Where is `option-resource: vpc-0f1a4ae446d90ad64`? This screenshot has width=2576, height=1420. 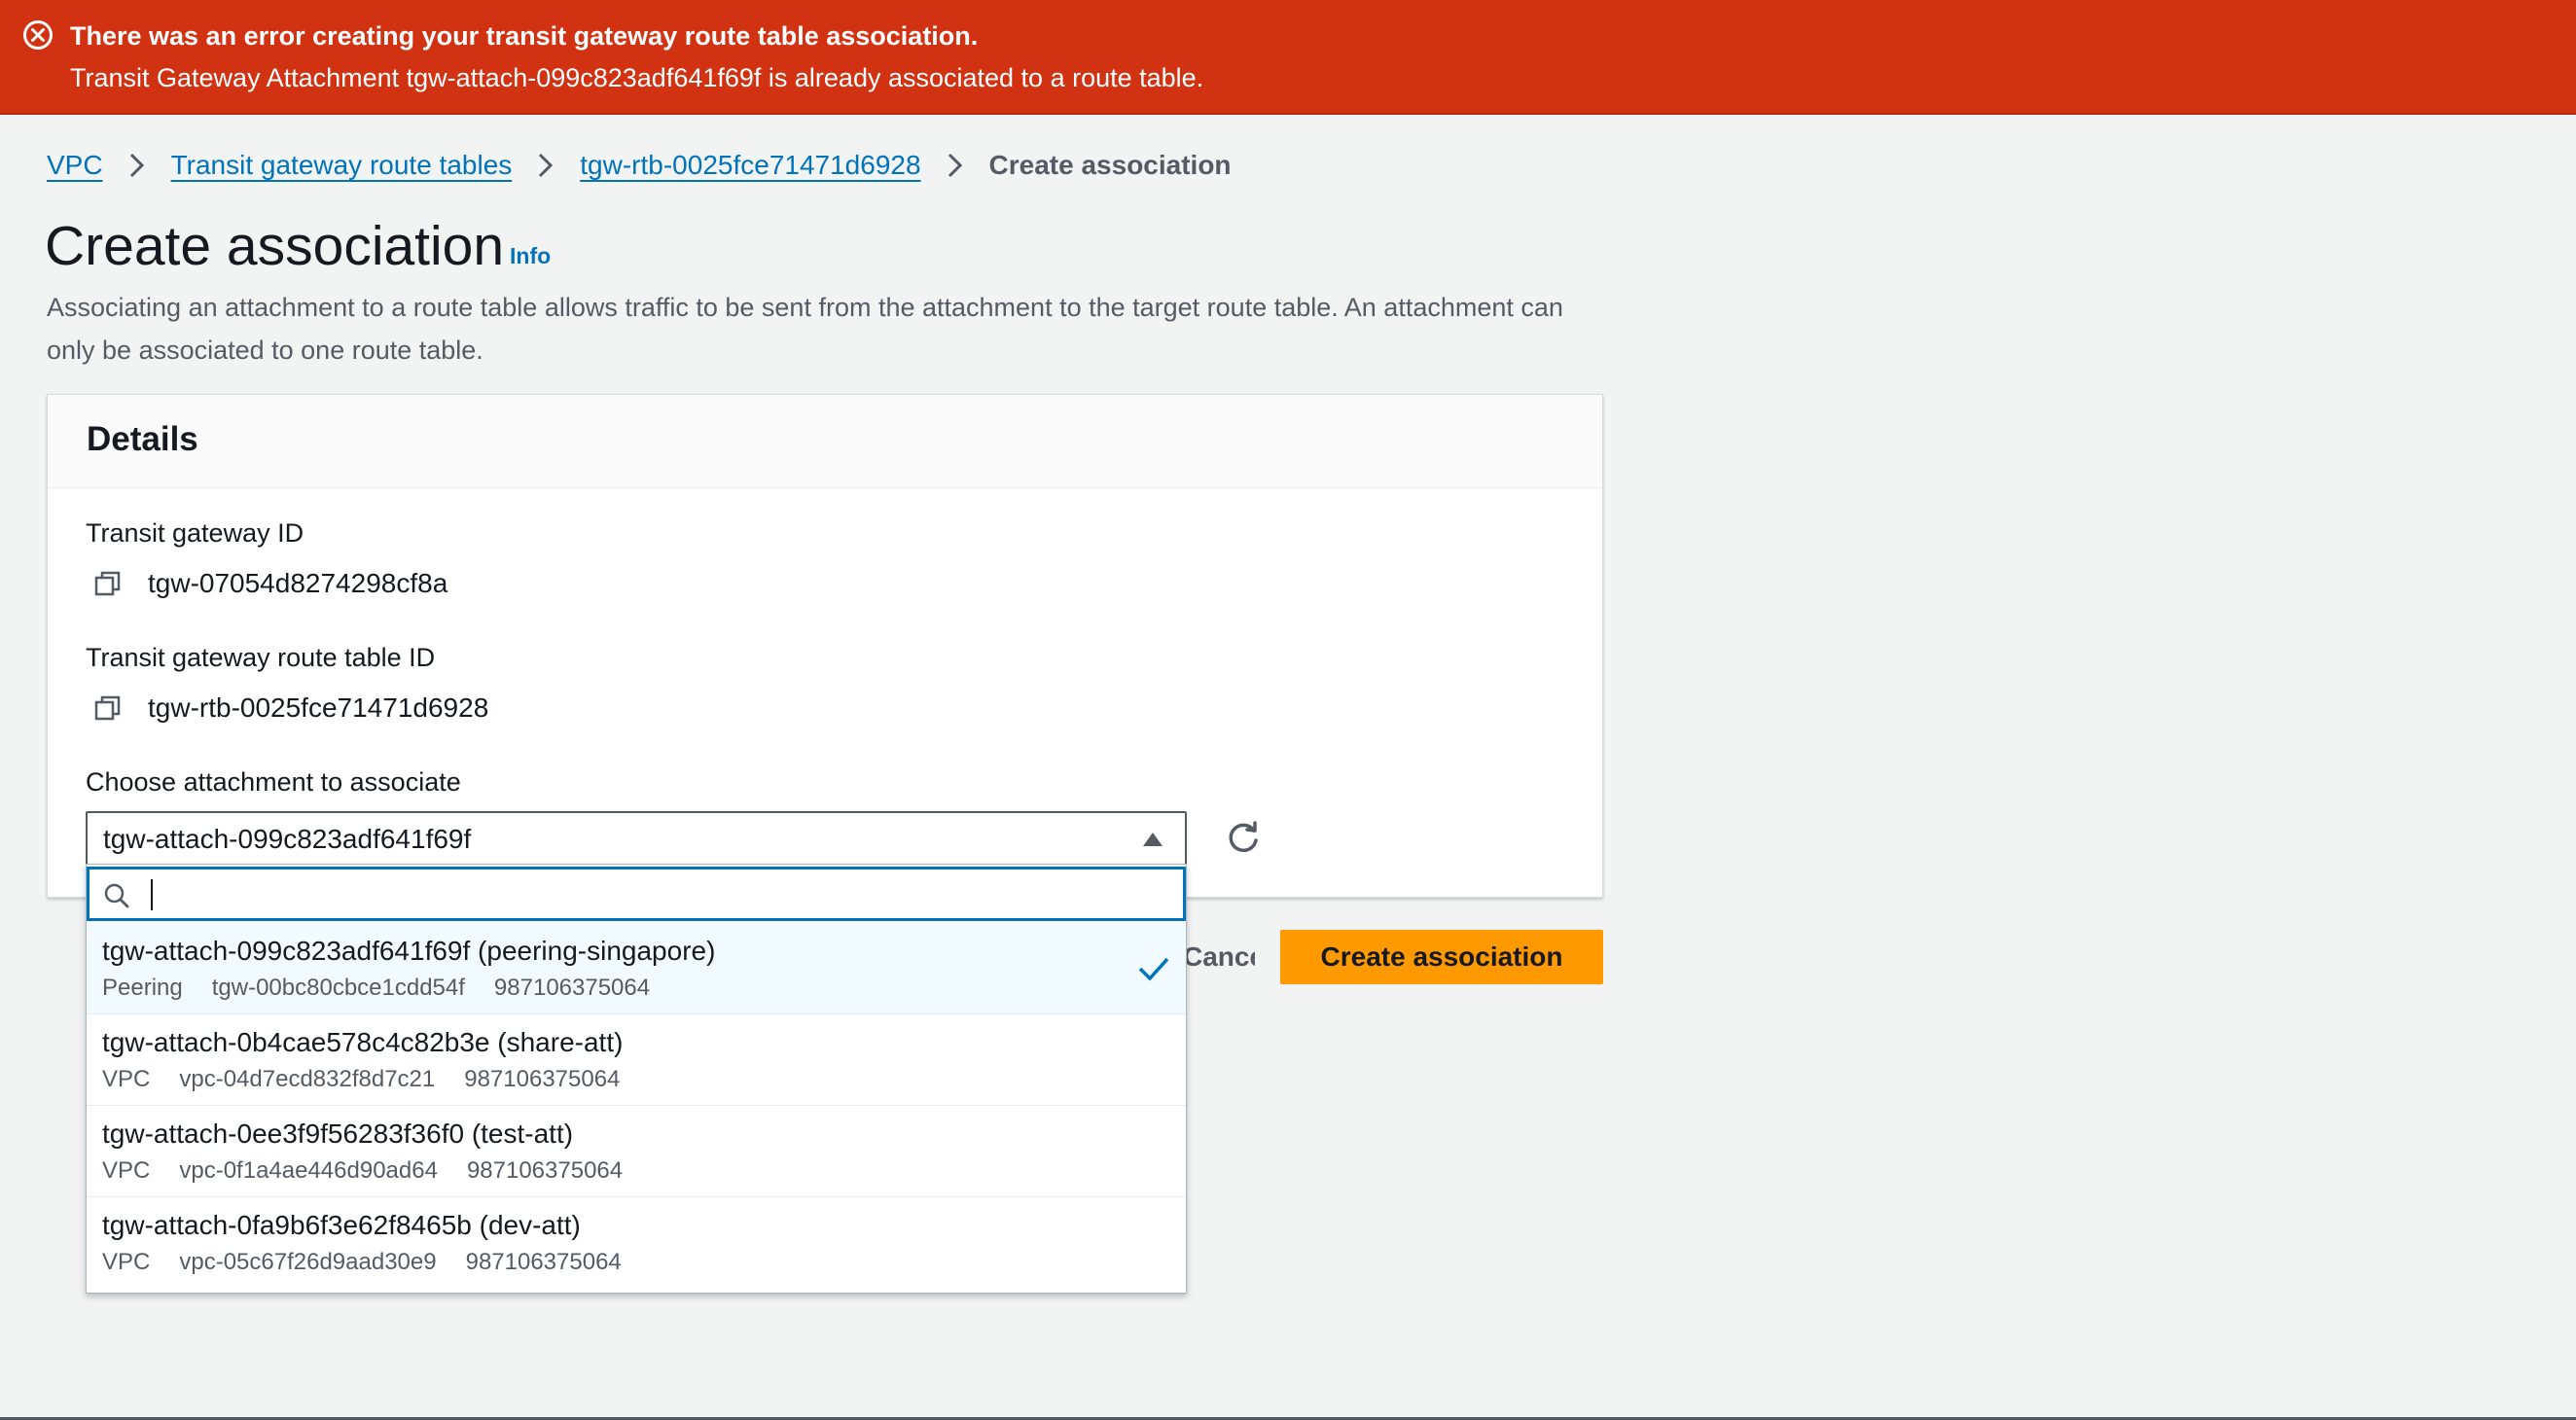 option-resource: vpc-0f1a4ae446d90ad64 is located at coordinates (308, 1170).